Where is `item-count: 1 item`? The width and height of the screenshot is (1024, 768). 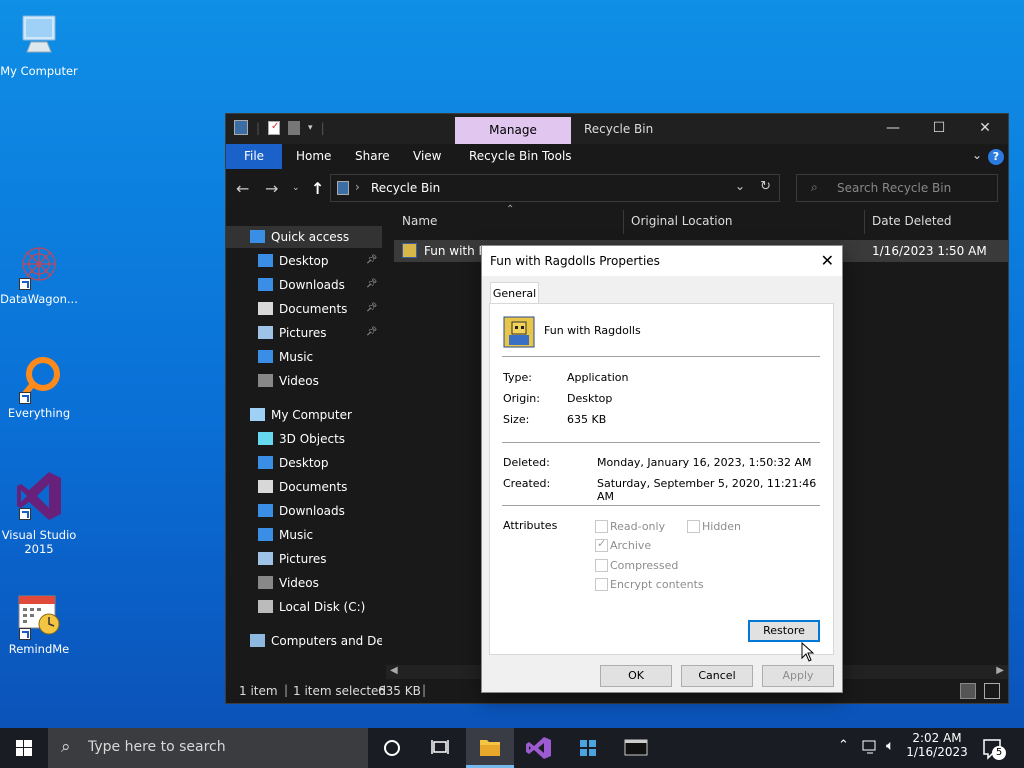
item-count: 1 item is located at coordinates (258, 691).